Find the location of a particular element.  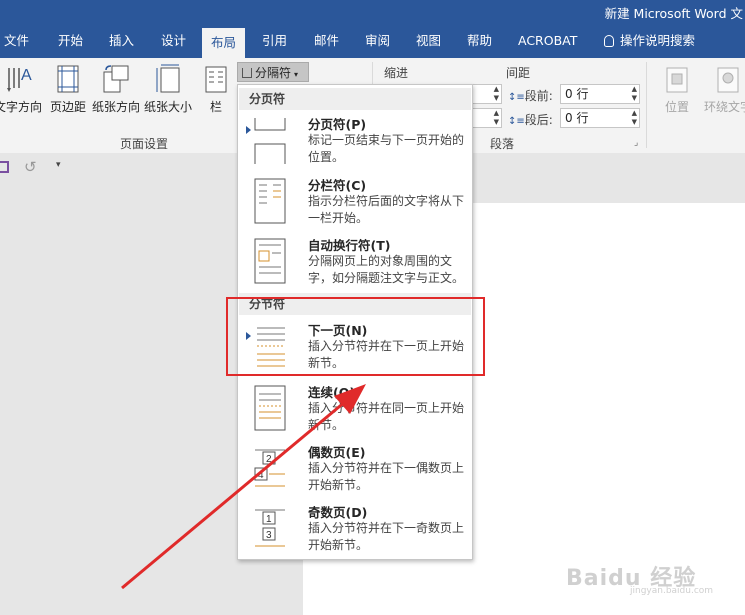

watermark-url: jingyan.baidu.com is located at coordinates (672, 591).